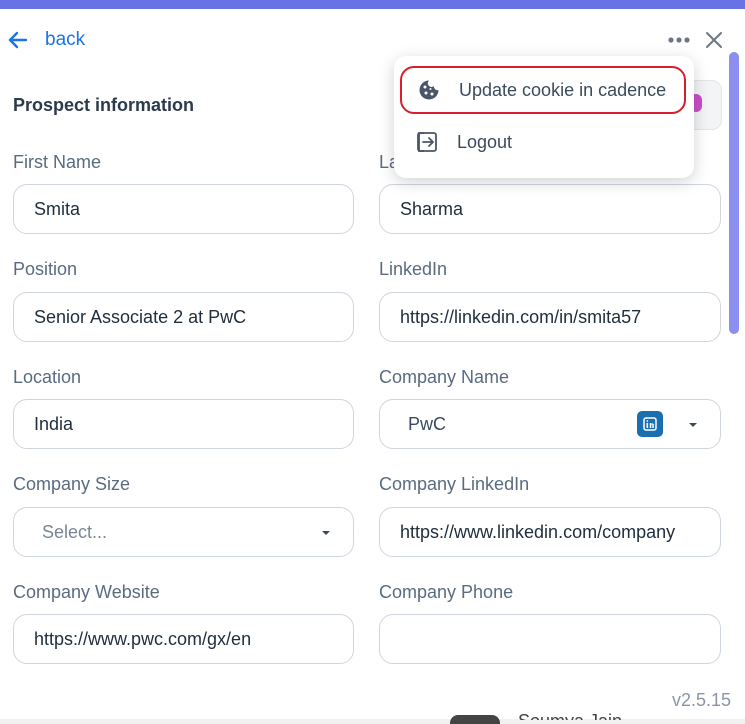 This screenshot has height=724, width=745. I want to click on logout-icon, so click(427, 142).